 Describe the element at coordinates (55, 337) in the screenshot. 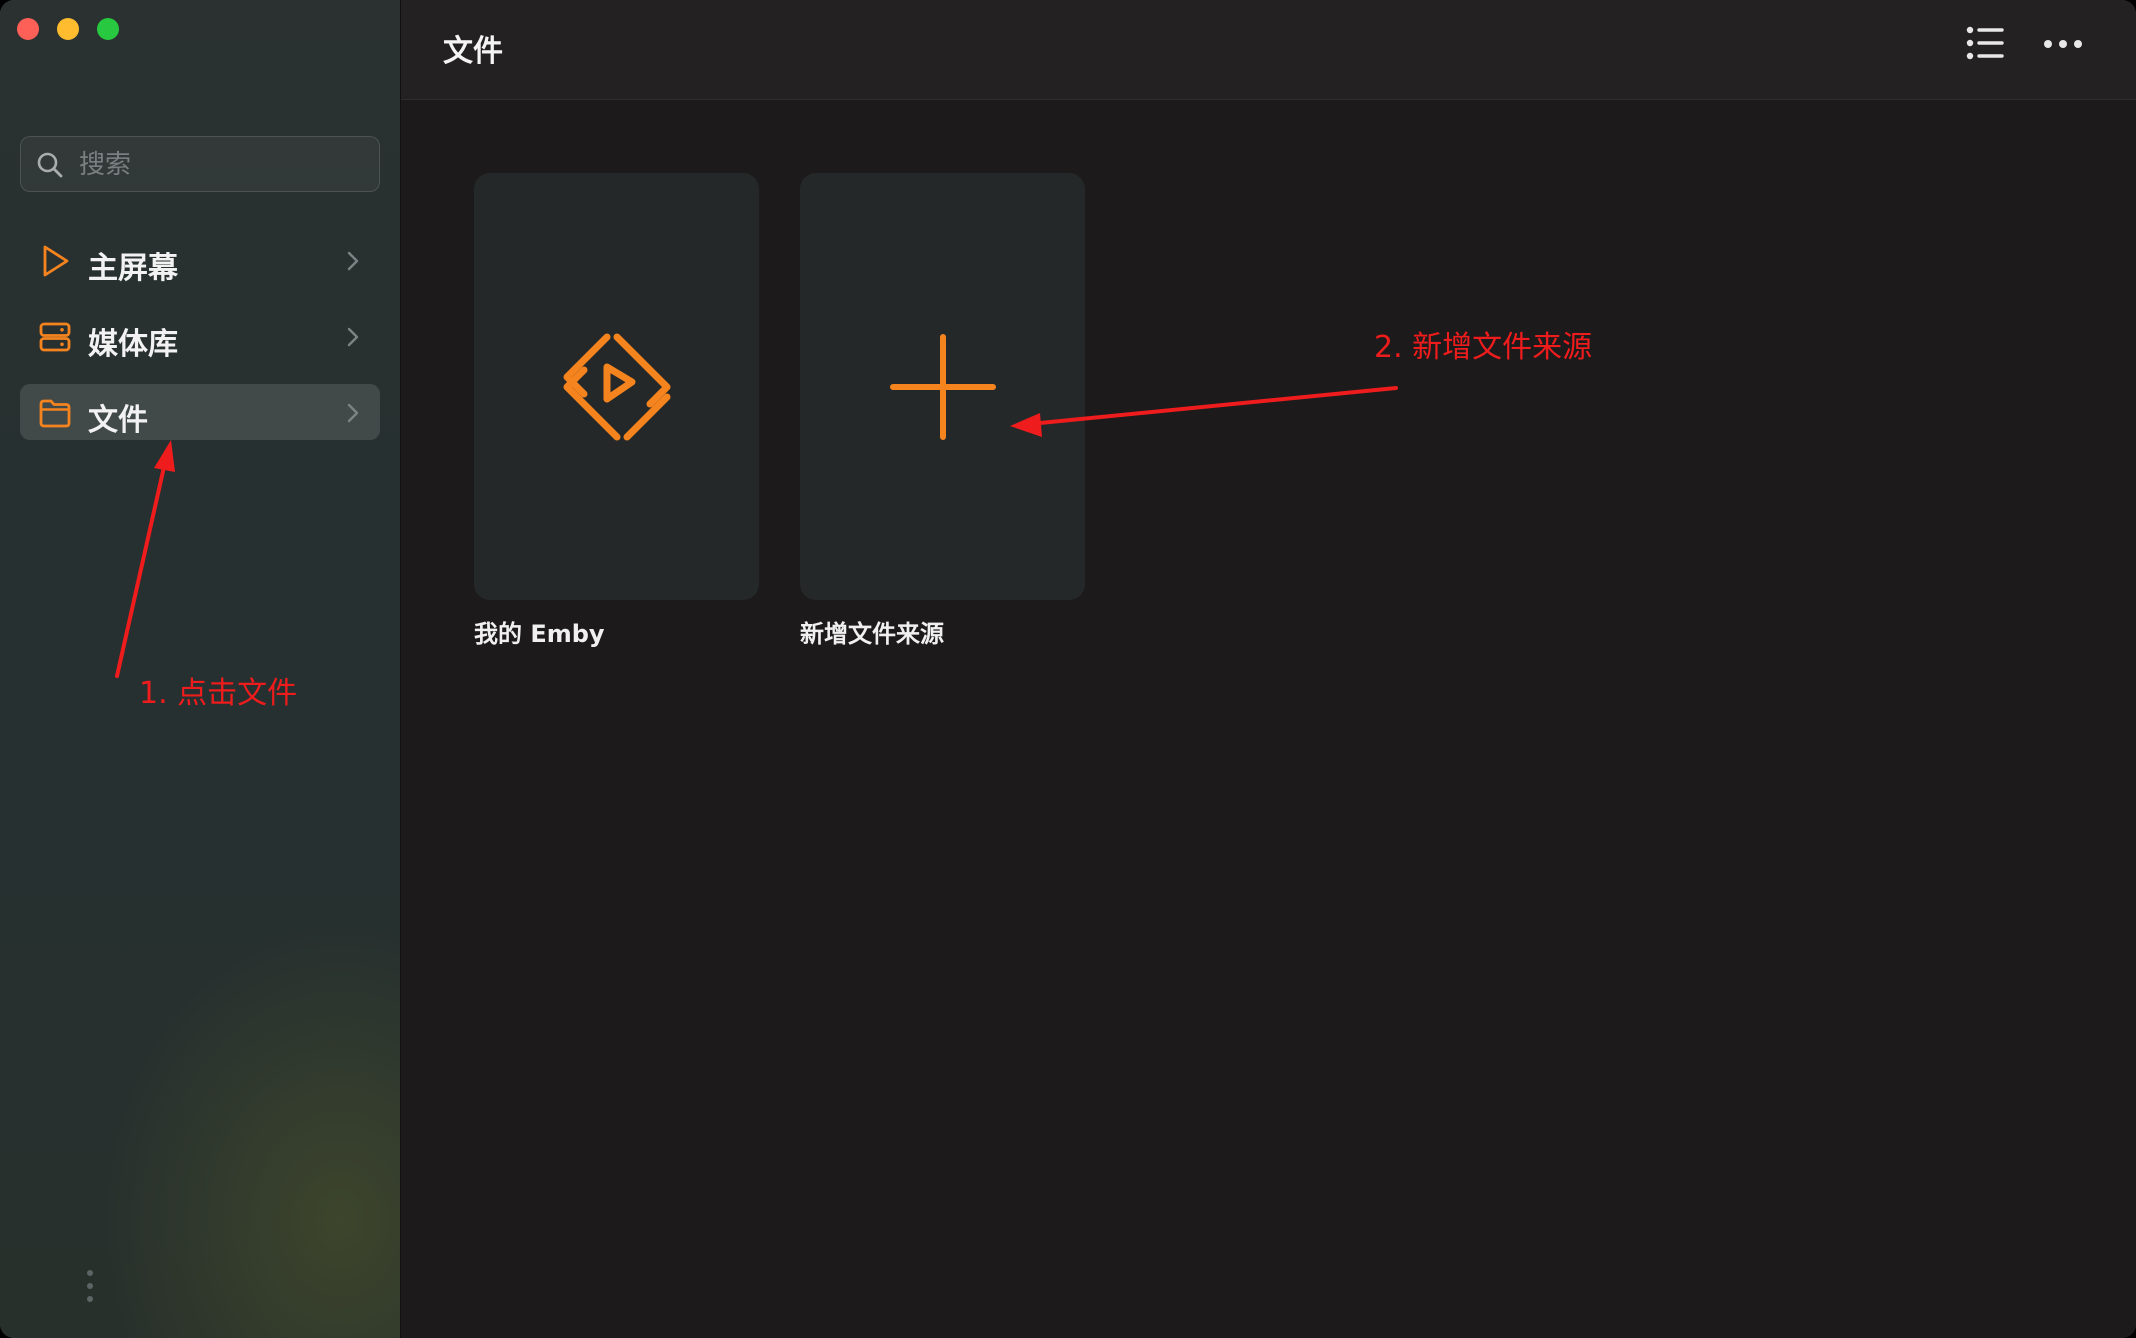

I see `server-stack-icon` at that location.